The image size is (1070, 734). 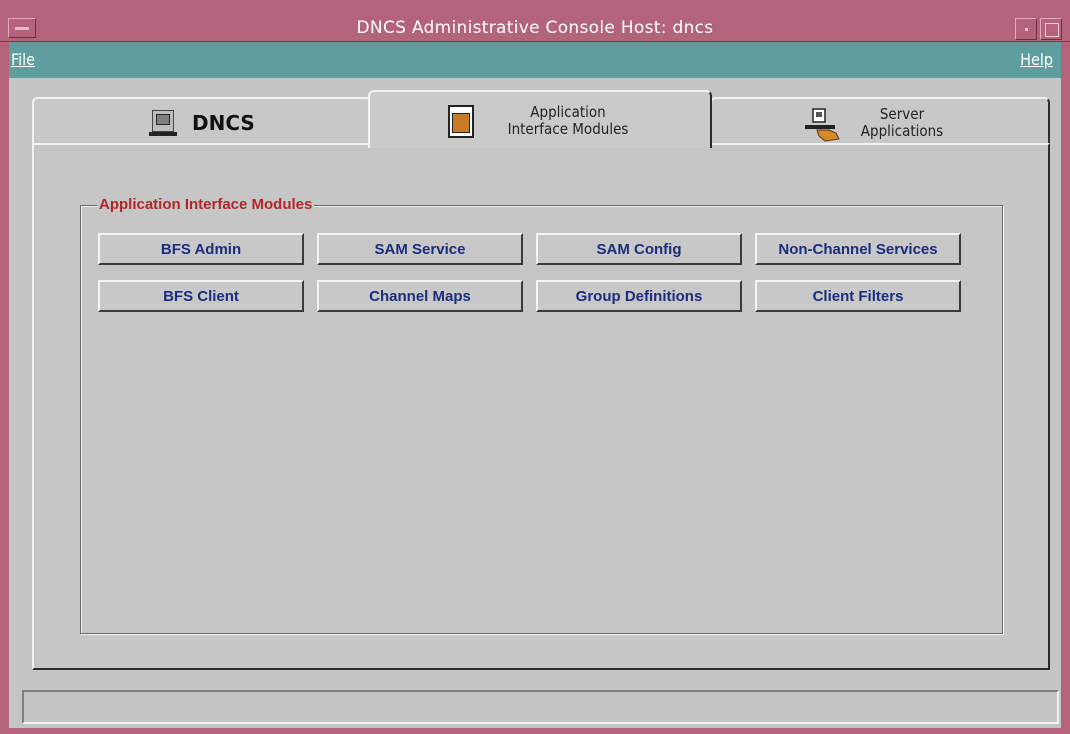 What do you see at coordinates (858, 296) in the screenshot?
I see `client-filters-button: Client Filters` at bounding box center [858, 296].